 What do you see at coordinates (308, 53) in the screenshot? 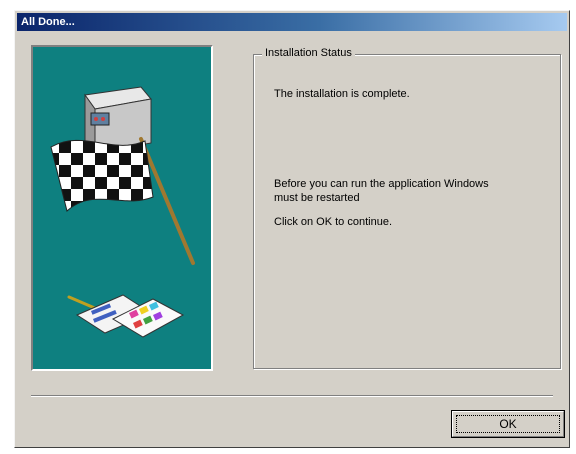
I see `group-label: Installation Status` at bounding box center [308, 53].